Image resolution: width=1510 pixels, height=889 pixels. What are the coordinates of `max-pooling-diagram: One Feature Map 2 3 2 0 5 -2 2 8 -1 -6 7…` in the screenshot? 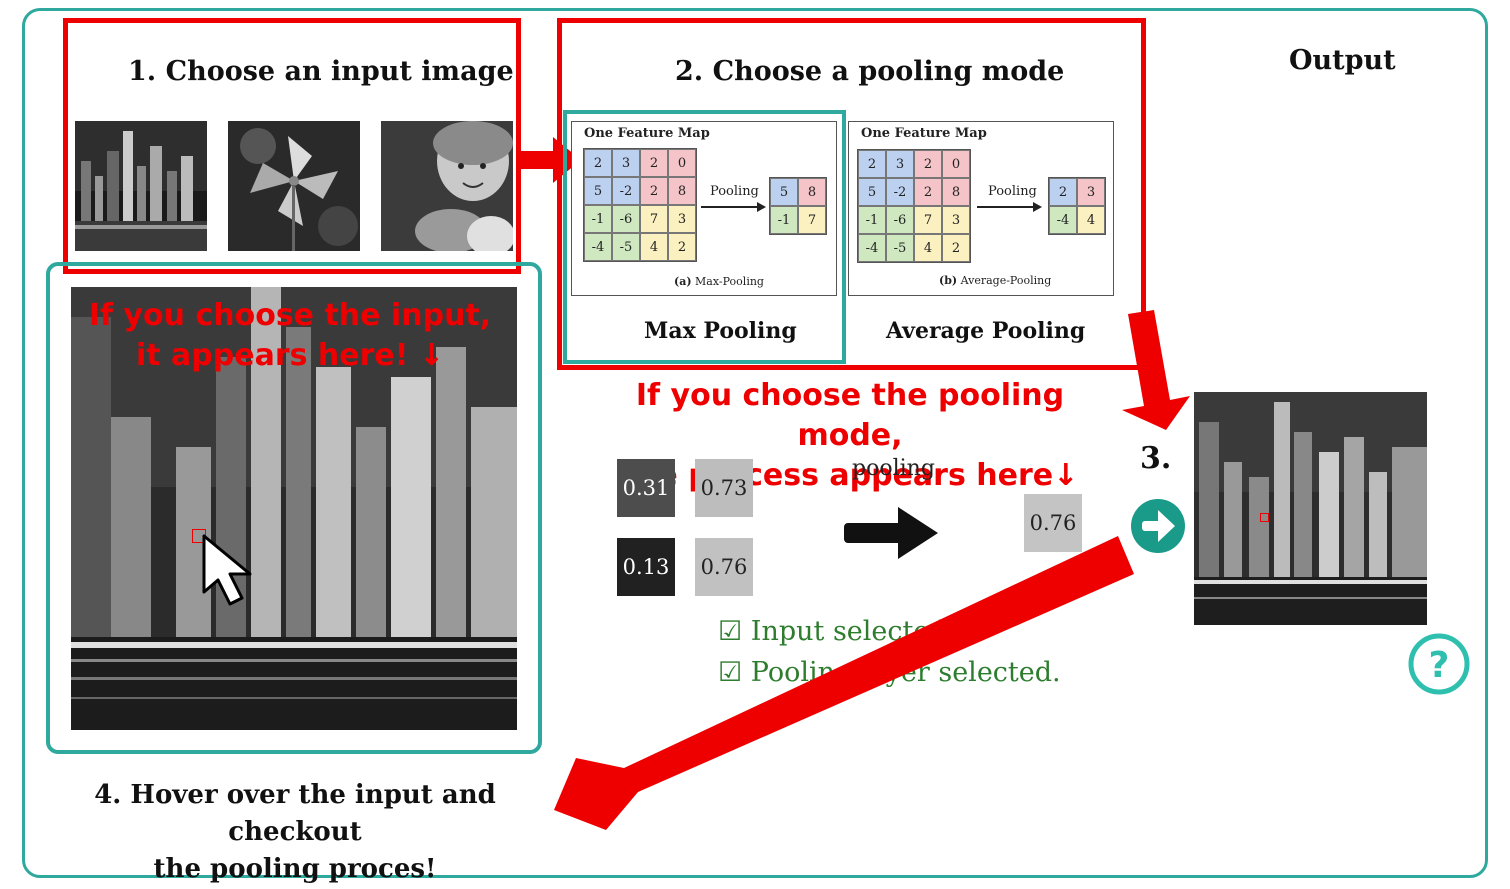 It's located at (704, 208).